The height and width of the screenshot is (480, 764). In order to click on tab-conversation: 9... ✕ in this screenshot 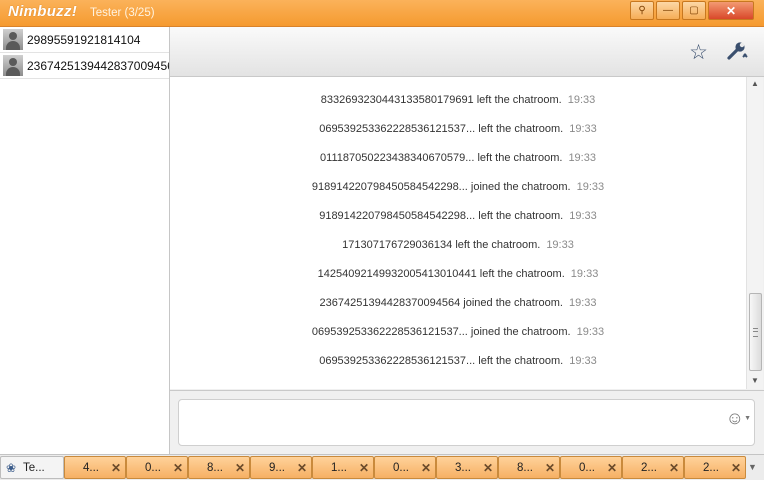, I will do `click(281, 467)`.